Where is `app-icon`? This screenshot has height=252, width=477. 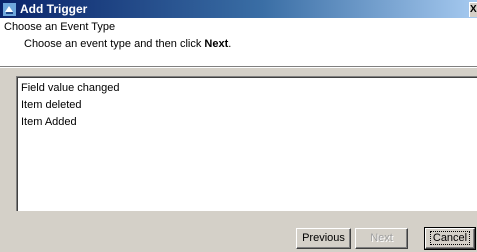 app-icon is located at coordinates (9, 9).